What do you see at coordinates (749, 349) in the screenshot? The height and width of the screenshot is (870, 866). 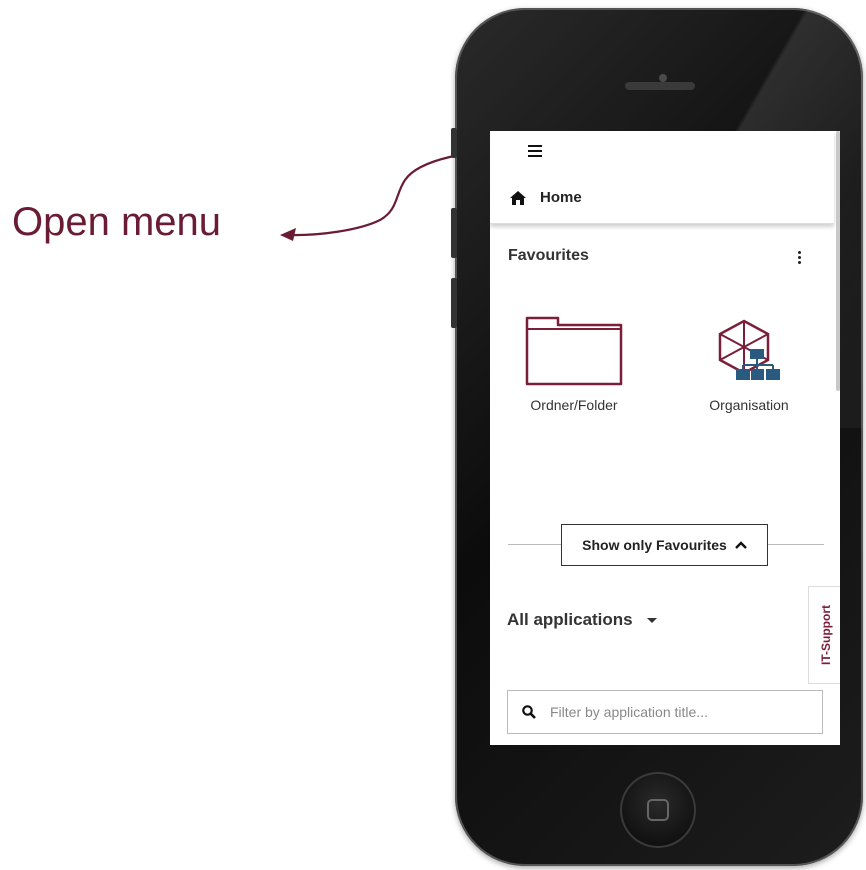 I see `org-chart-icon` at bounding box center [749, 349].